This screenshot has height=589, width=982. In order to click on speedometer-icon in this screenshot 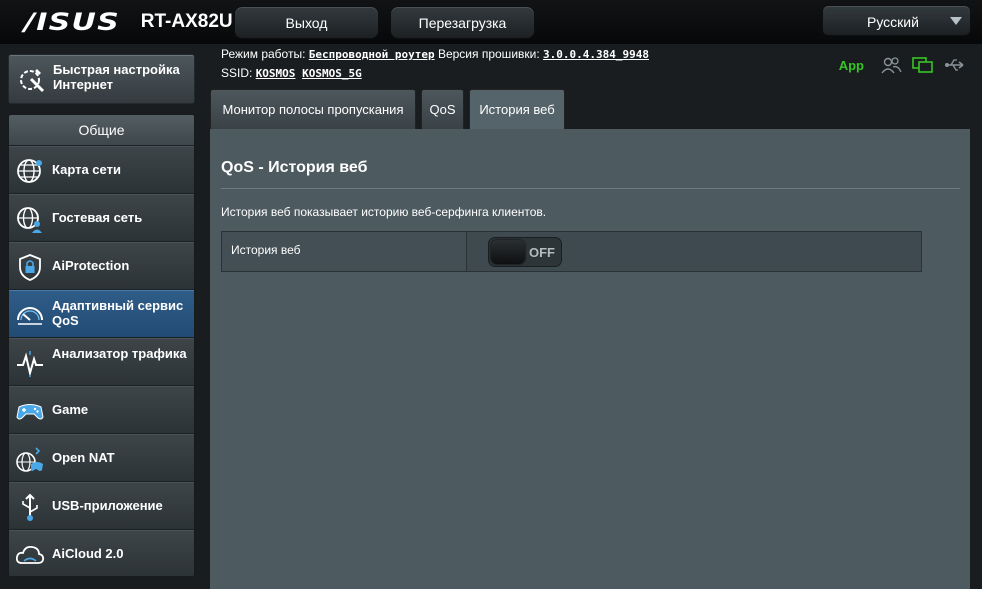, I will do `click(30, 316)`.